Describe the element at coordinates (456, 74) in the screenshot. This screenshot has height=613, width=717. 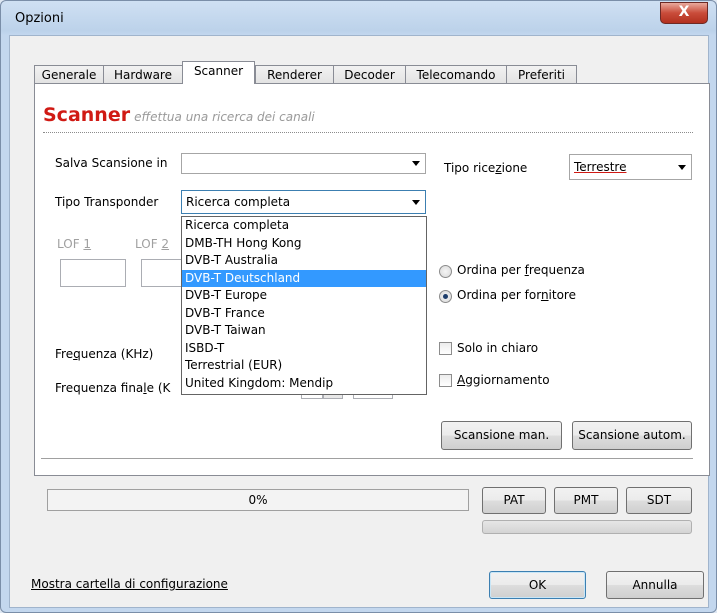
I see `tab-telecomando: Telecomando` at that location.